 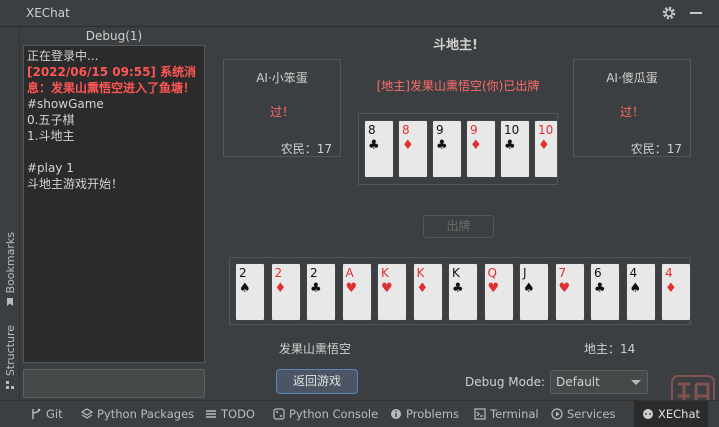 I want to click on tab-git: Git, so click(x=46, y=414).